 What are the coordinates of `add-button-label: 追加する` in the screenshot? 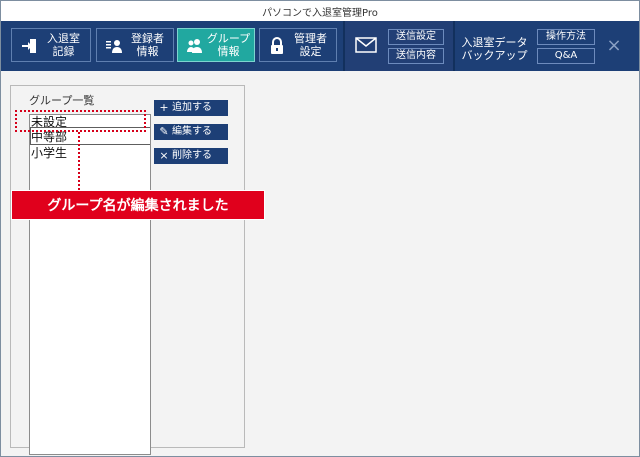 It's located at (192, 107).